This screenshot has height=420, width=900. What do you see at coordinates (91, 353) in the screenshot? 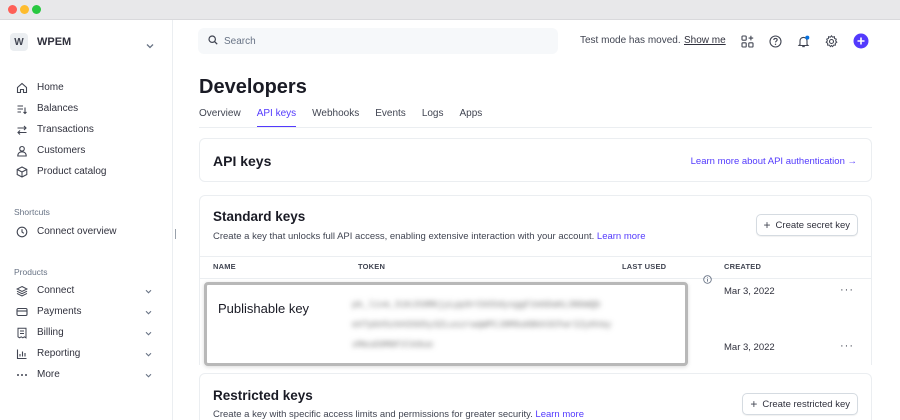
I see `sidebar-item-reporting: Reporting` at bounding box center [91, 353].